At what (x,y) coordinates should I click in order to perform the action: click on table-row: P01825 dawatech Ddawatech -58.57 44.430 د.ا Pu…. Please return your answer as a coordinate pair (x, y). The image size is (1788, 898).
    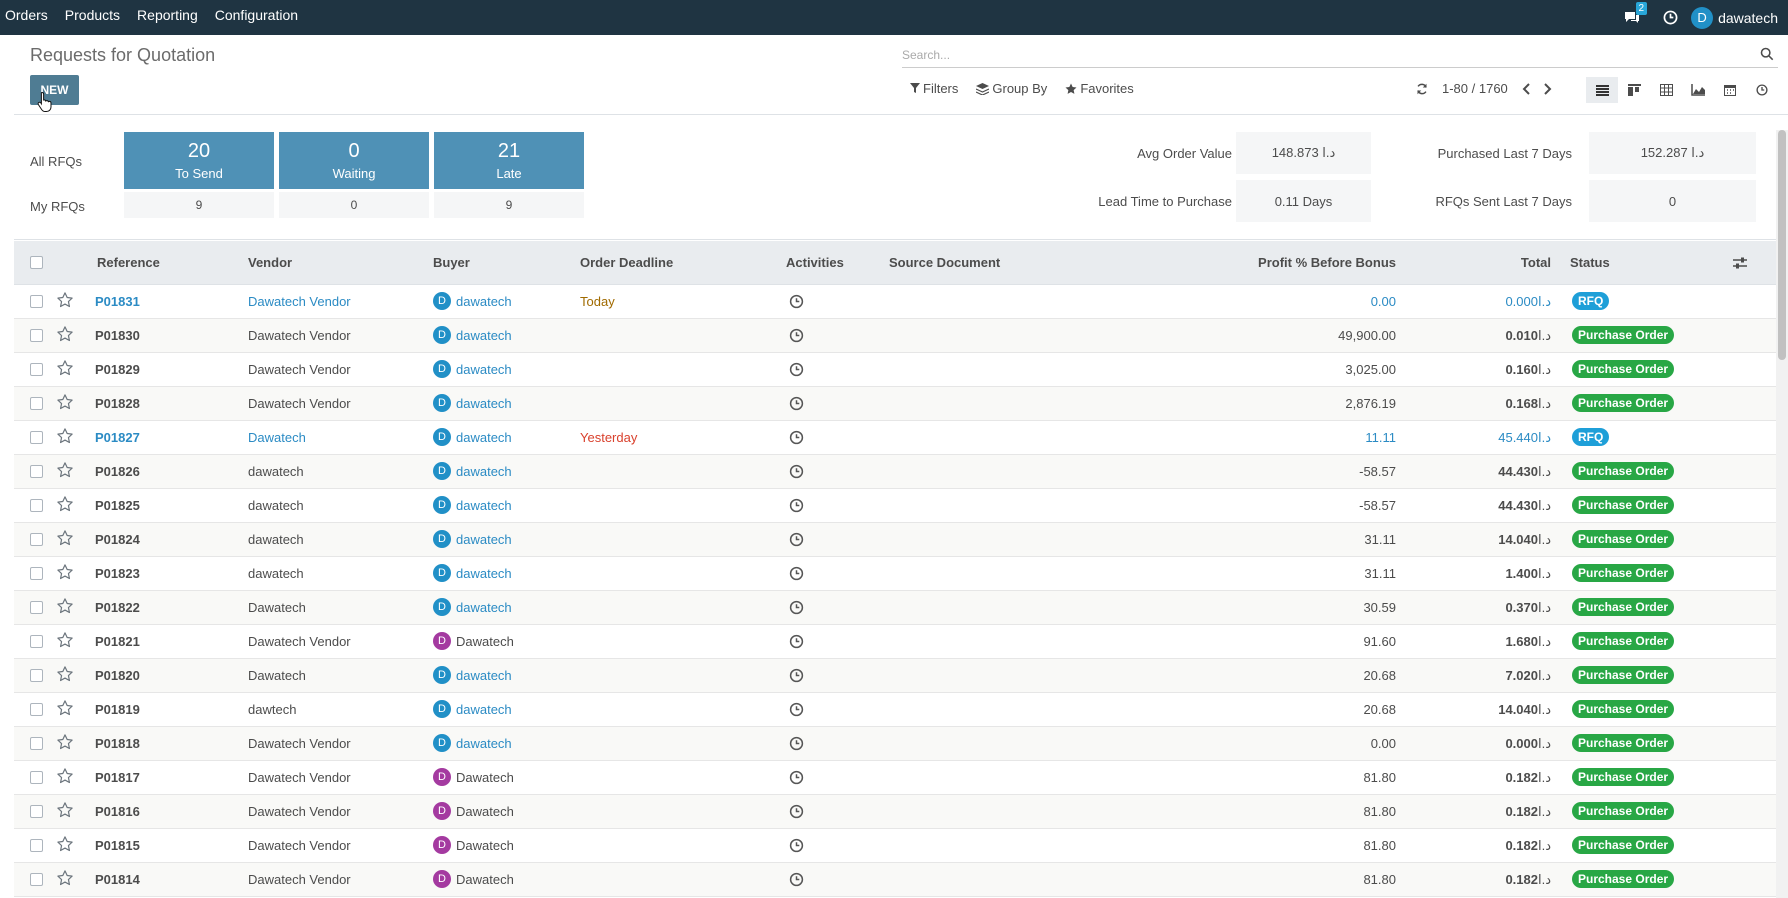
    Looking at the image, I should click on (895, 506).